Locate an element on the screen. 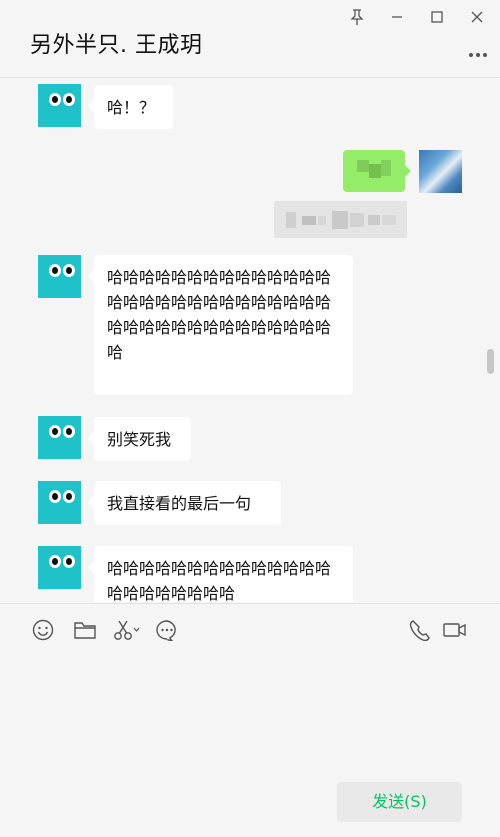  message-bubble: 别笑死我 is located at coordinates (139, 439).